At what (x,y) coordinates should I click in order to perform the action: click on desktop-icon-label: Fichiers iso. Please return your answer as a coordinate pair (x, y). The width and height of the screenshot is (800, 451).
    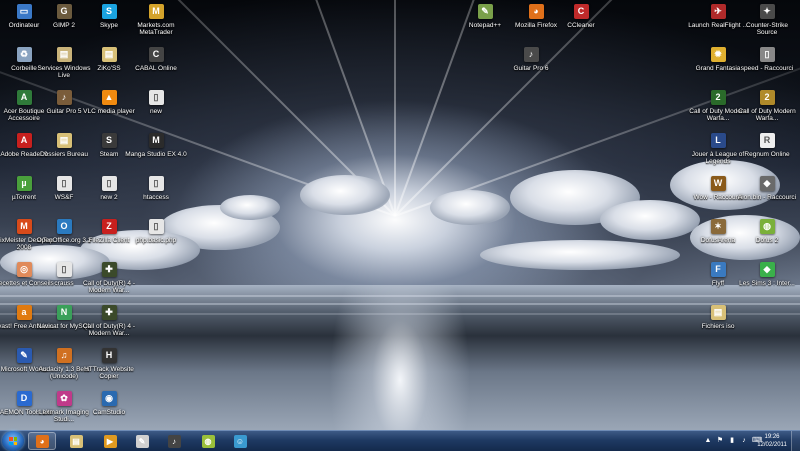
    Looking at the image, I should click on (718, 326).